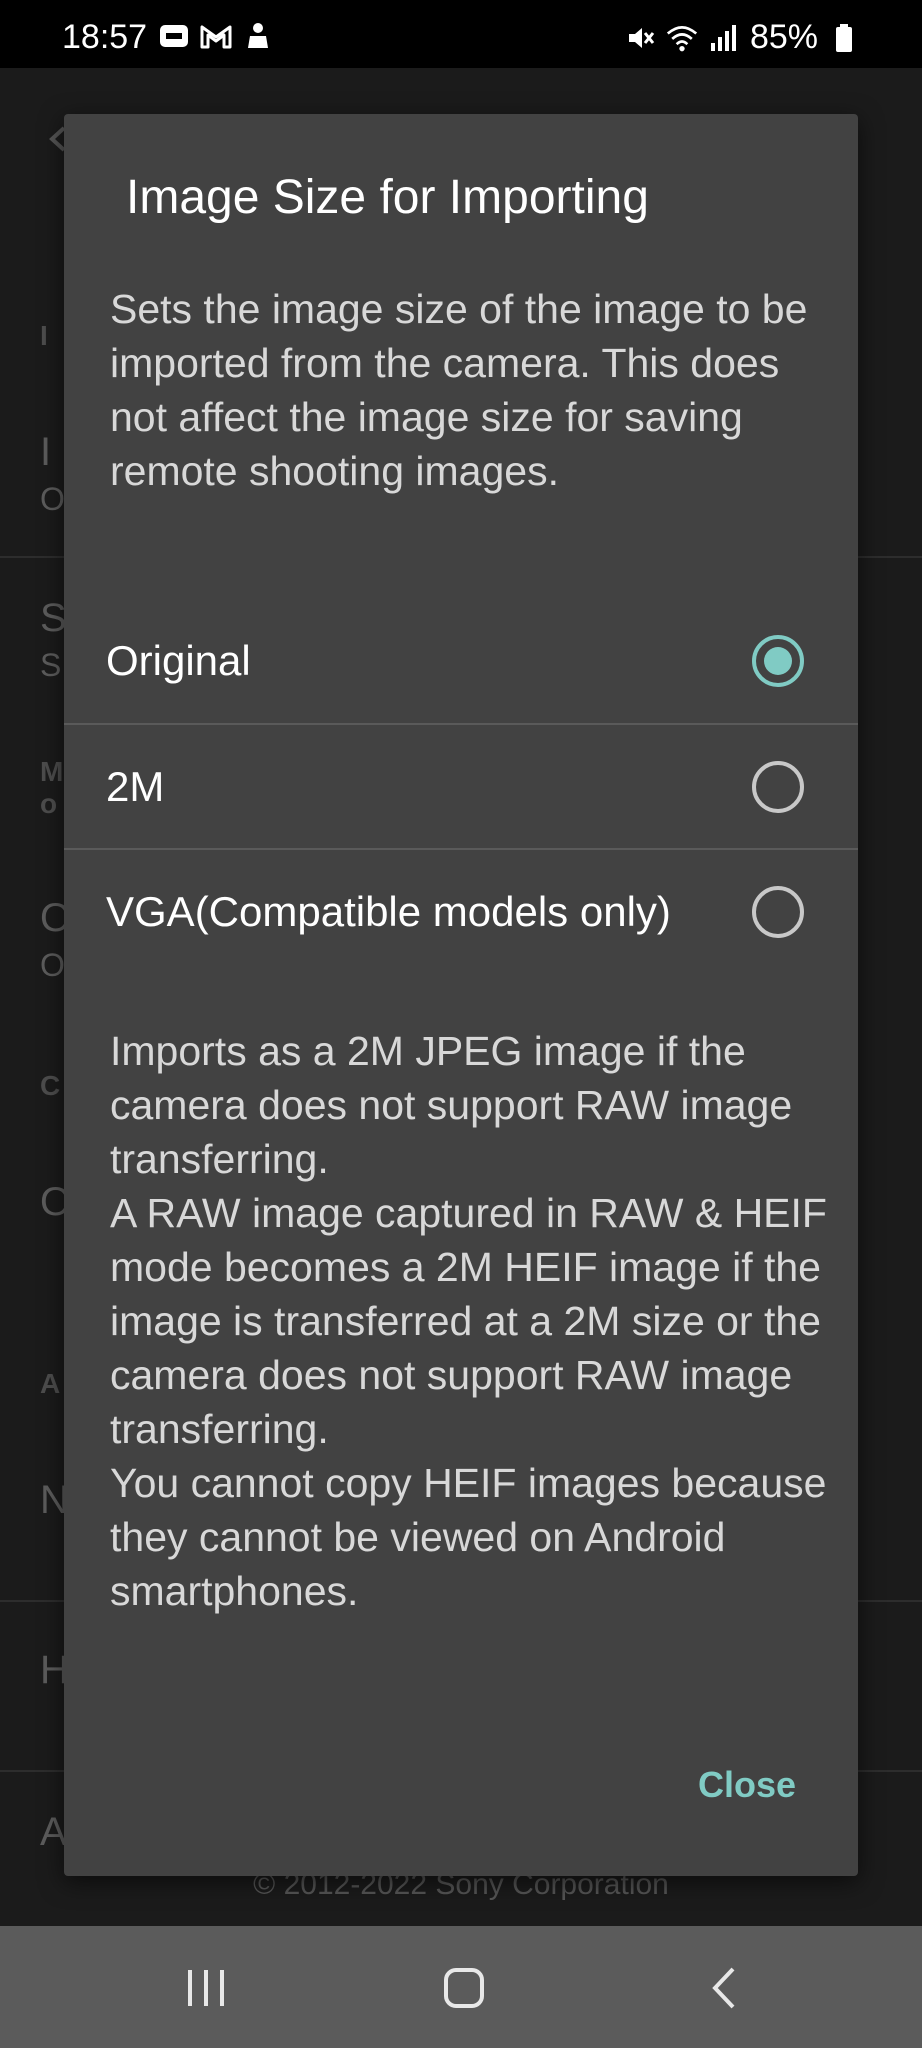 The width and height of the screenshot is (922, 2048). Describe the element at coordinates (388, 911) in the screenshot. I see `option-label: VGA(Compatible models only)` at that location.